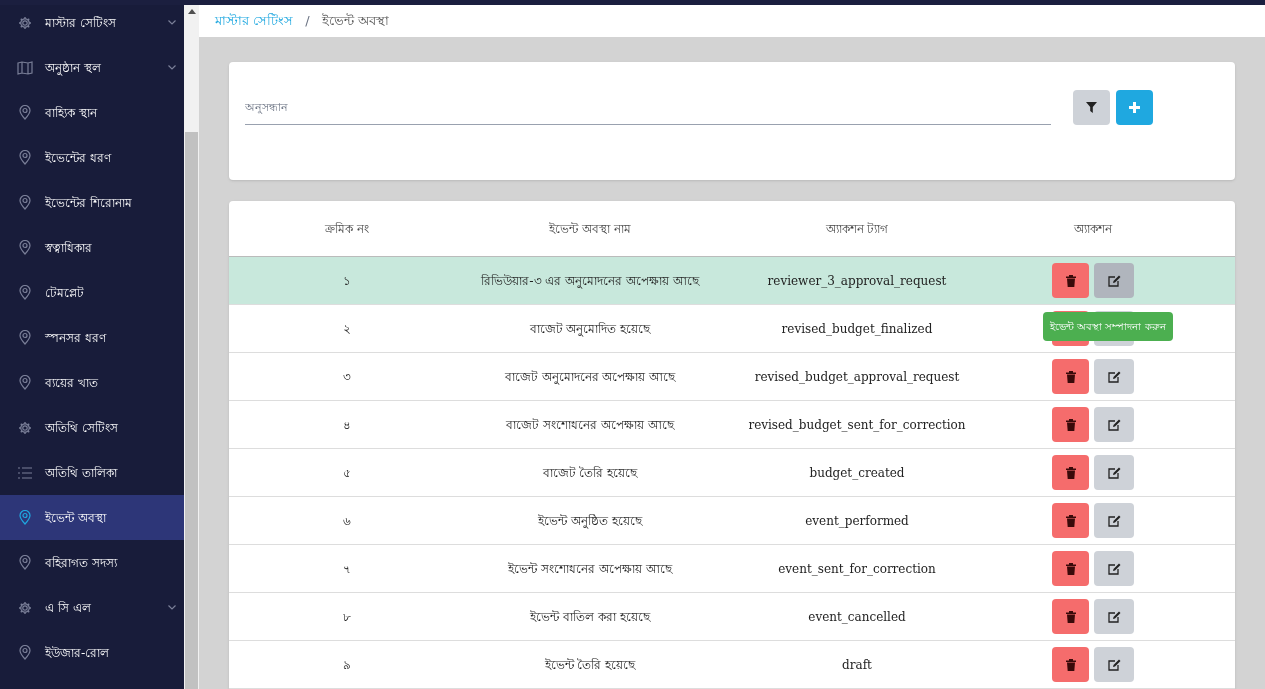 The width and height of the screenshot is (1265, 689). I want to click on column-header: অ্যাকশন, so click(1093, 229).